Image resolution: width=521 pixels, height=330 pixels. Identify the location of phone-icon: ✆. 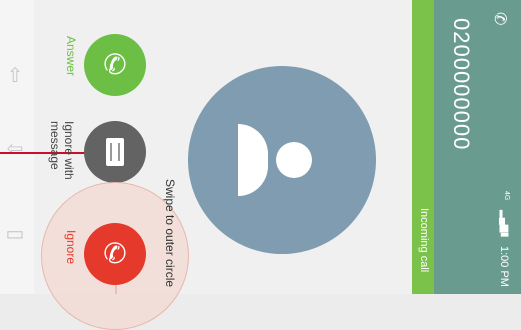
(115, 64).